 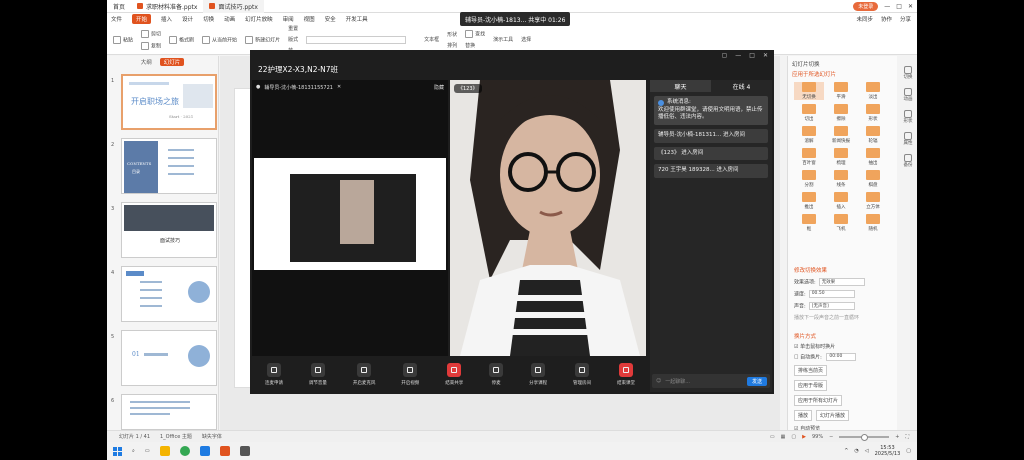 What do you see at coordinates (846, 451) in the screenshot?
I see `chevron-up-icon: ^` at bounding box center [846, 451].